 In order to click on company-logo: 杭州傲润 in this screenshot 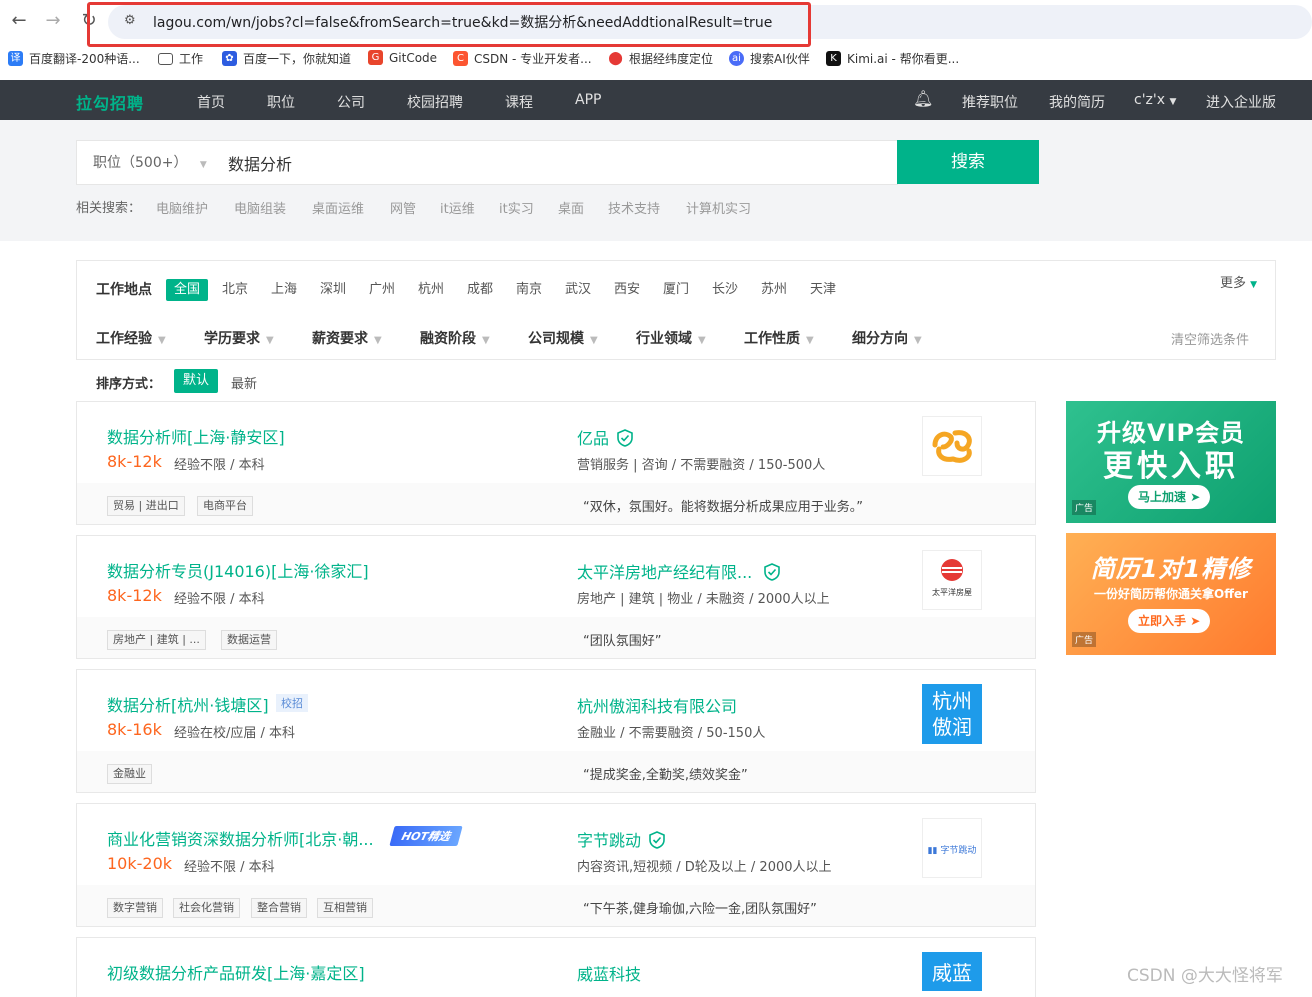, I will do `click(952, 714)`.